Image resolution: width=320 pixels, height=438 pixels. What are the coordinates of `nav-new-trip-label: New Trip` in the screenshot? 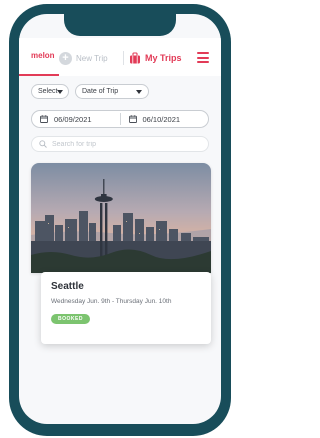 It's located at (92, 58).